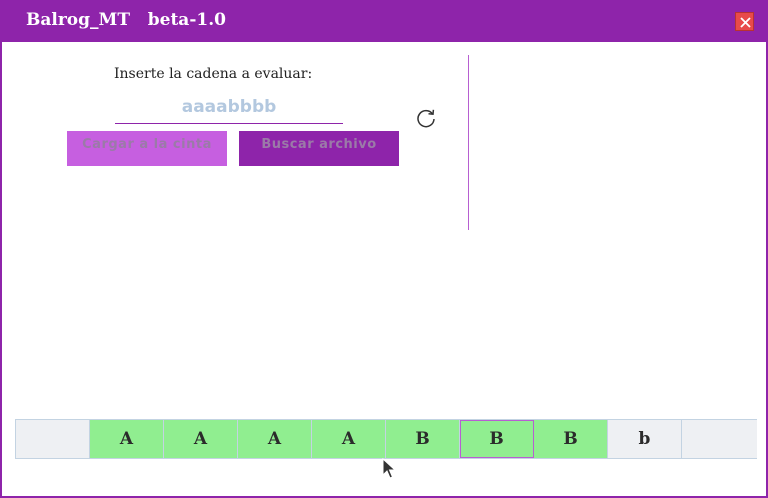 The height and width of the screenshot is (498, 768). What do you see at coordinates (384, 21) in the screenshot?
I see `title-bar: Balrog_MT beta-1.0` at bounding box center [384, 21].